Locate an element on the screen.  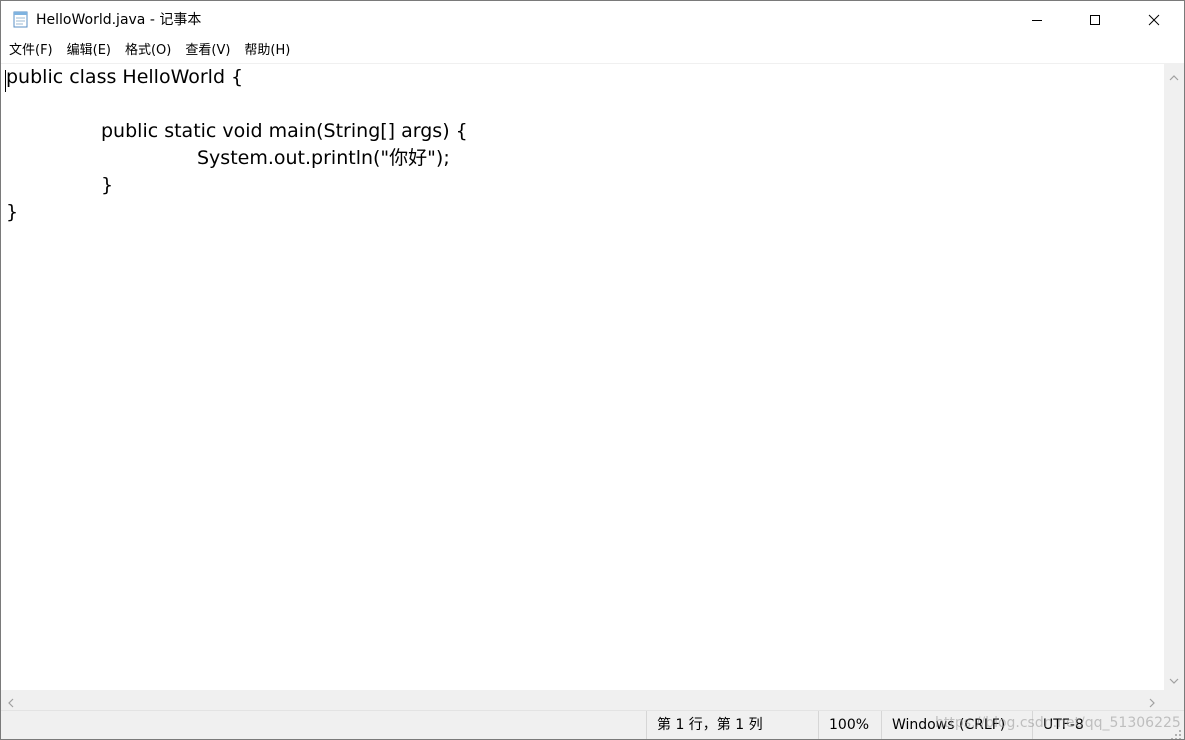
close-button is located at coordinates (1154, 20).